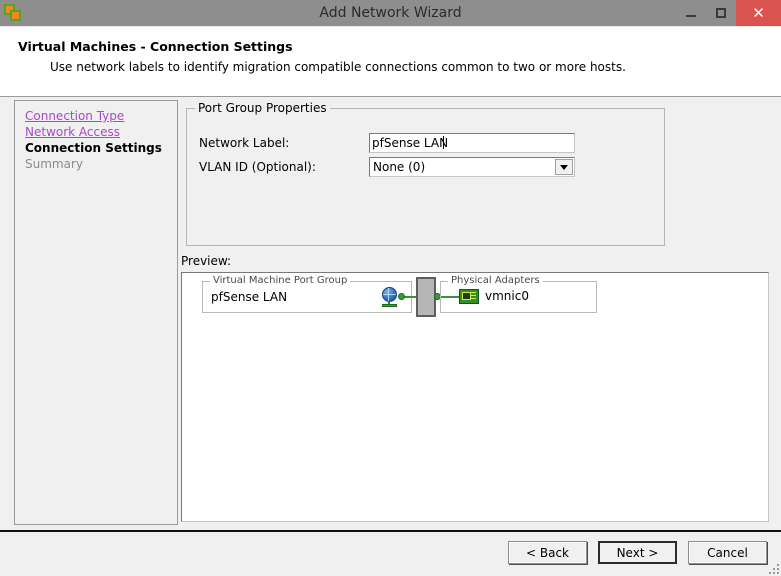  What do you see at coordinates (691, 16) in the screenshot?
I see `minimize-icon` at bounding box center [691, 16].